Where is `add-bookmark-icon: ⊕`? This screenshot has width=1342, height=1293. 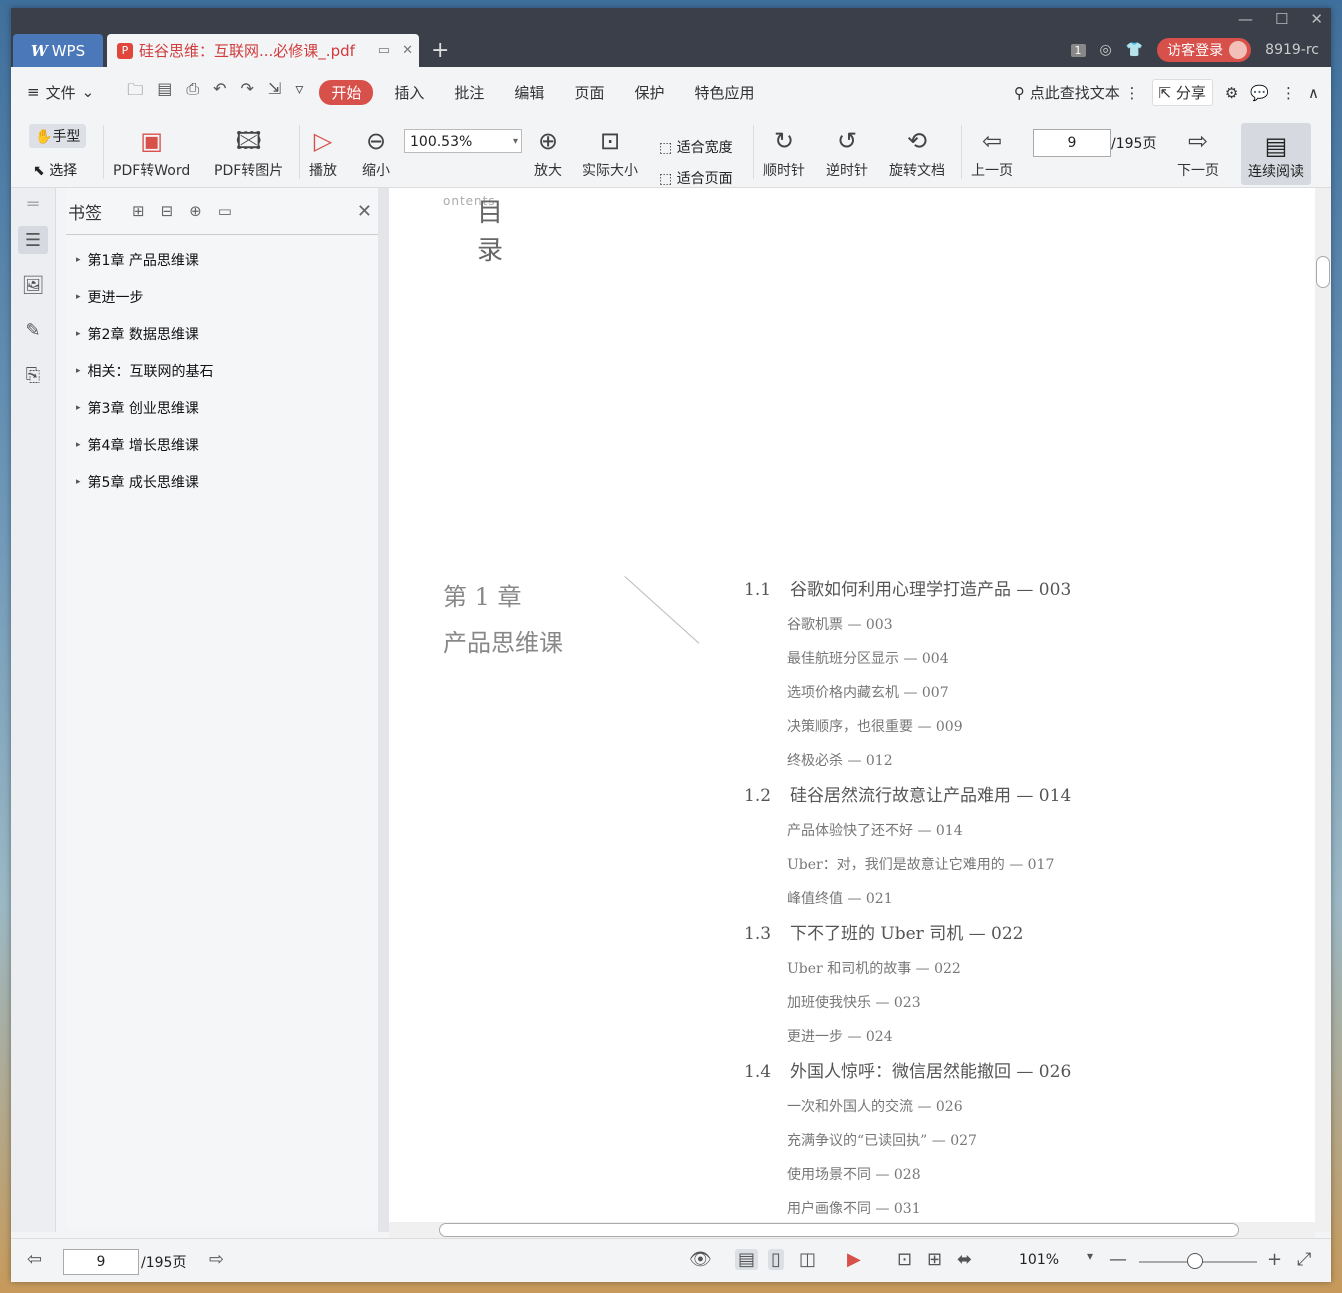
add-bookmark-icon: ⊕ is located at coordinates (195, 211).